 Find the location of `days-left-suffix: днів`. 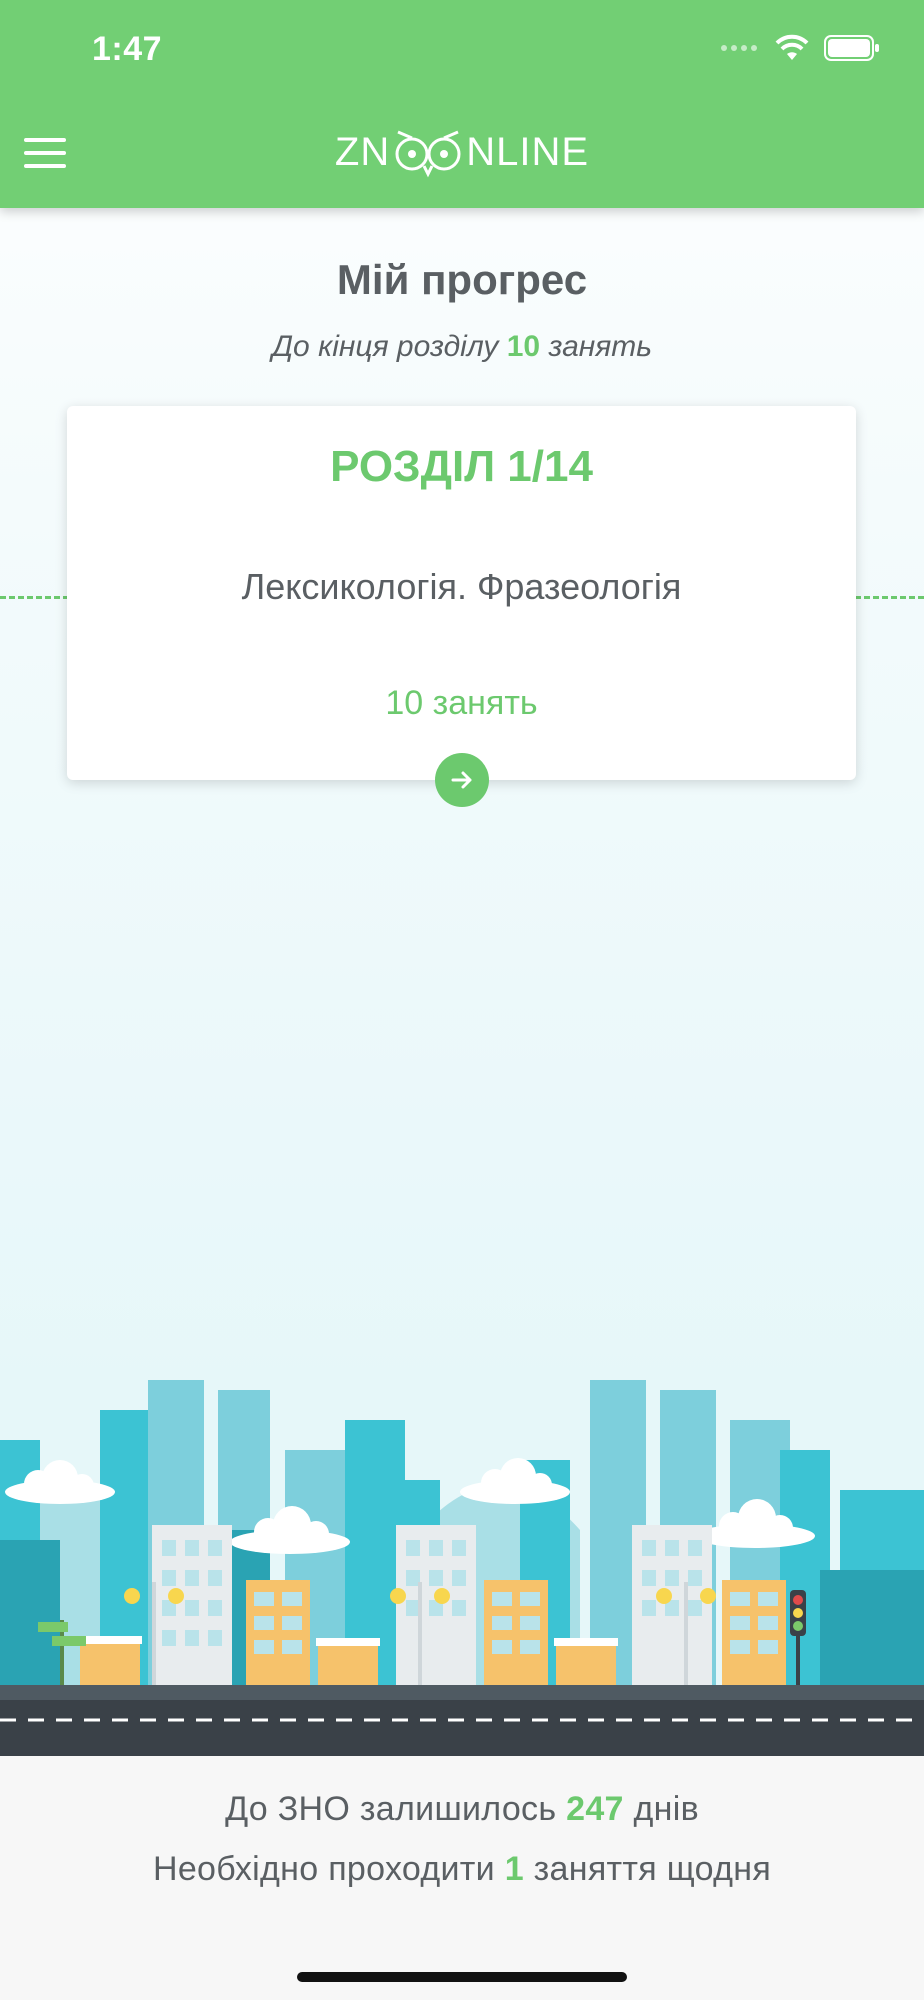

days-left-suffix: днів is located at coordinates (666, 1809).